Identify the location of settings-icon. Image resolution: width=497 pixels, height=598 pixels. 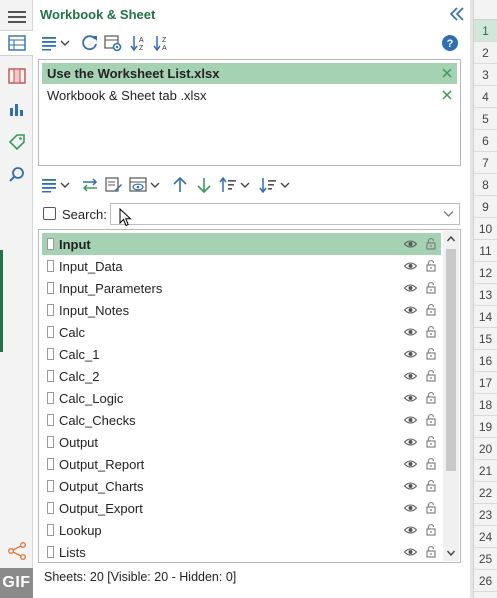
(113, 43).